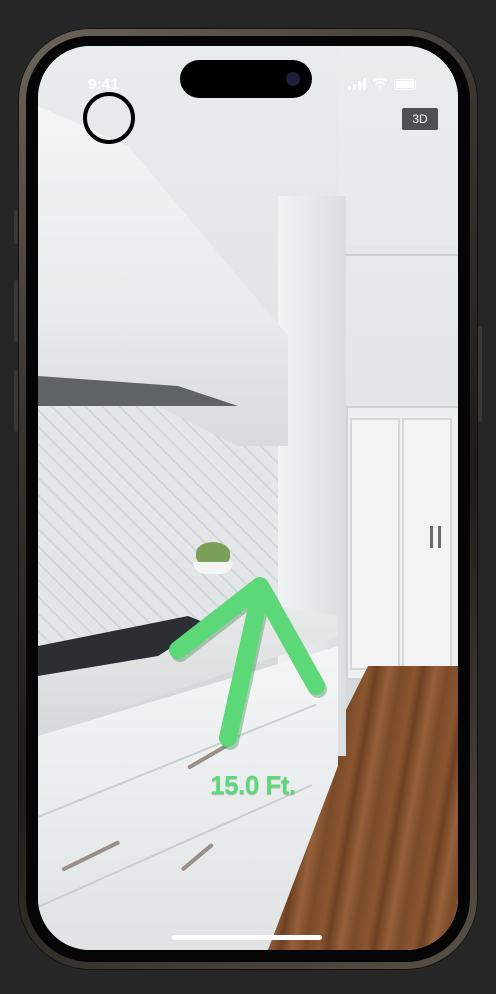 Image resolution: width=496 pixels, height=994 pixels. What do you see at coordinates (480, 374) in the screenshot?
I see `power-button` at bounding box center [480, 374].